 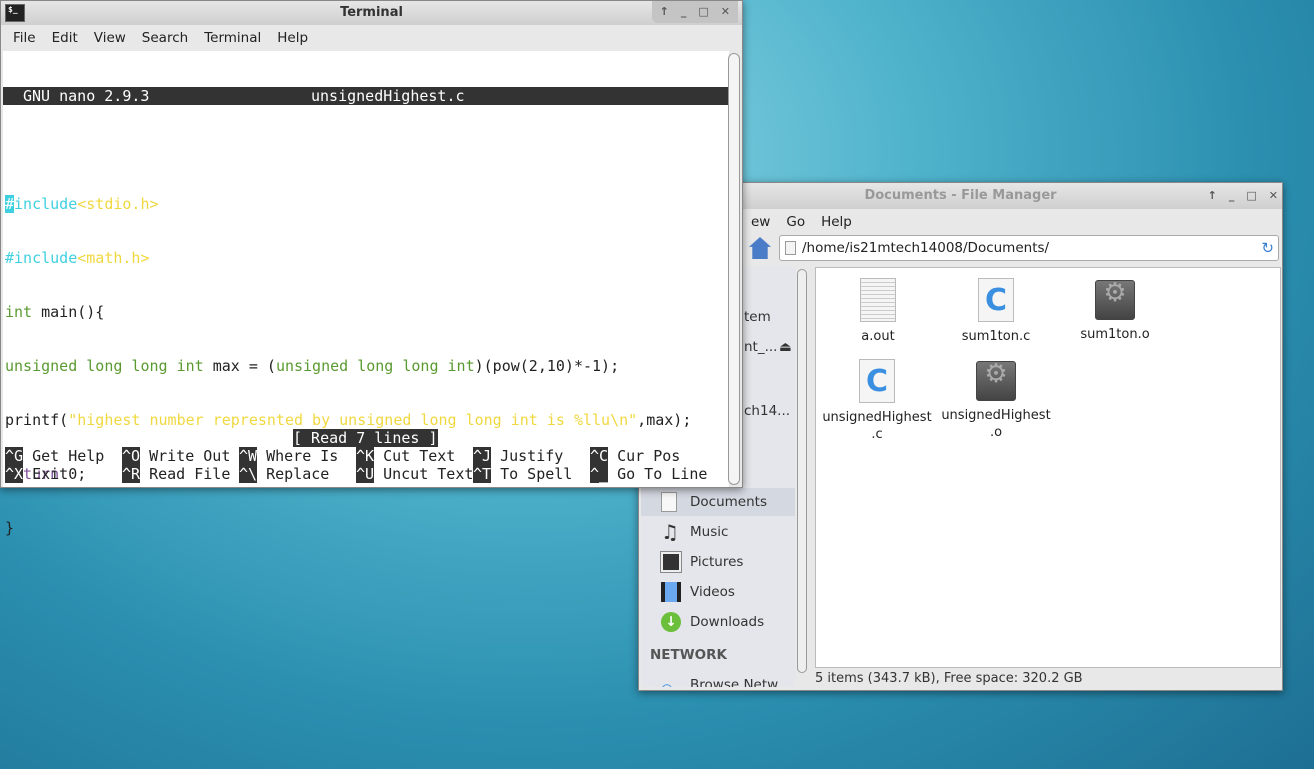 I want to click on location-bar: /home/is21mtech14008/Documents/ ↻, so click(x=1029, y=248).